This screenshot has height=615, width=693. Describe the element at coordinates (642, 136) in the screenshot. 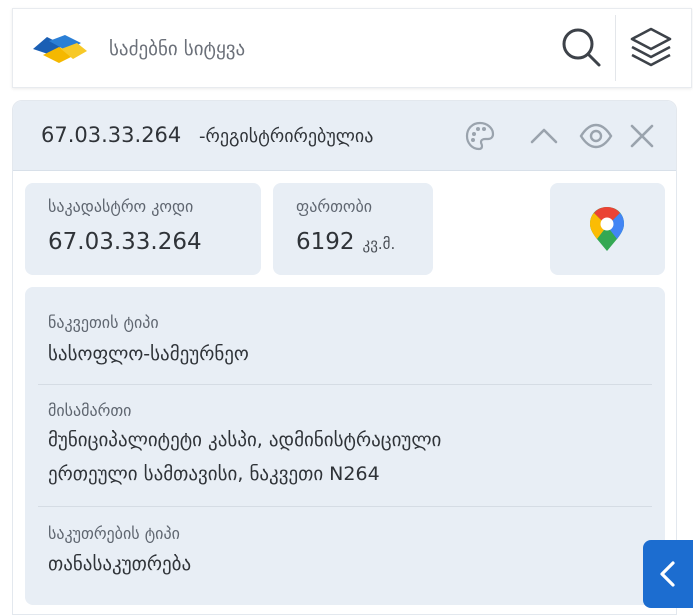

I see `close-icon` at that location.